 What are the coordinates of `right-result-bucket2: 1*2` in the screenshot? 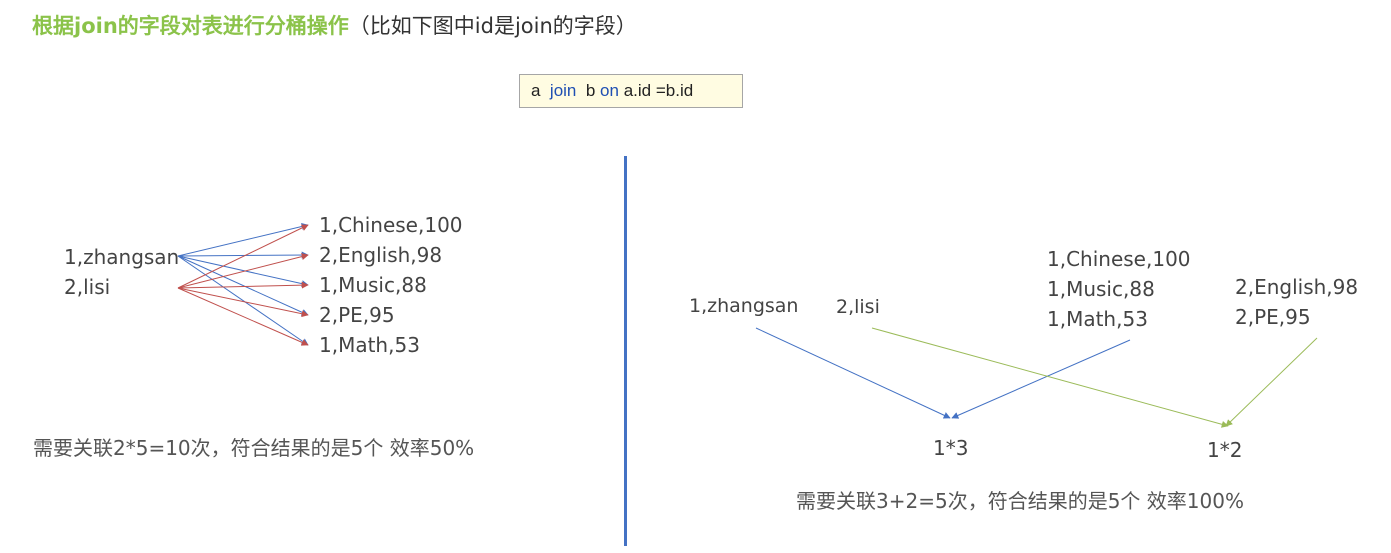 It's located at (1225, 450).